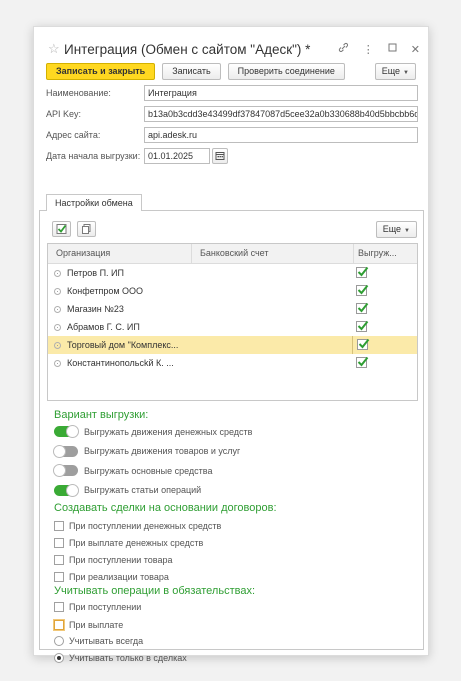 The height and width of the screenshot is (681, 461). Describe the element at coordinates (232, 291) in the screenshot. I see `table-row: Конфетпром ООО` at that location.